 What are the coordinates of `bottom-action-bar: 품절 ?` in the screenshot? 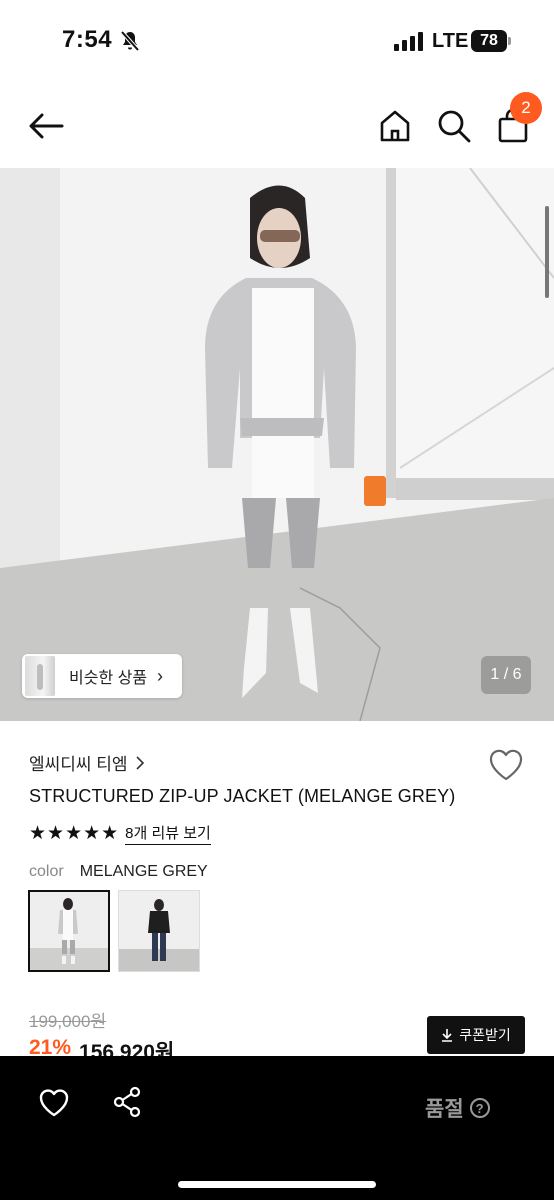 It's located at (277, 1128).